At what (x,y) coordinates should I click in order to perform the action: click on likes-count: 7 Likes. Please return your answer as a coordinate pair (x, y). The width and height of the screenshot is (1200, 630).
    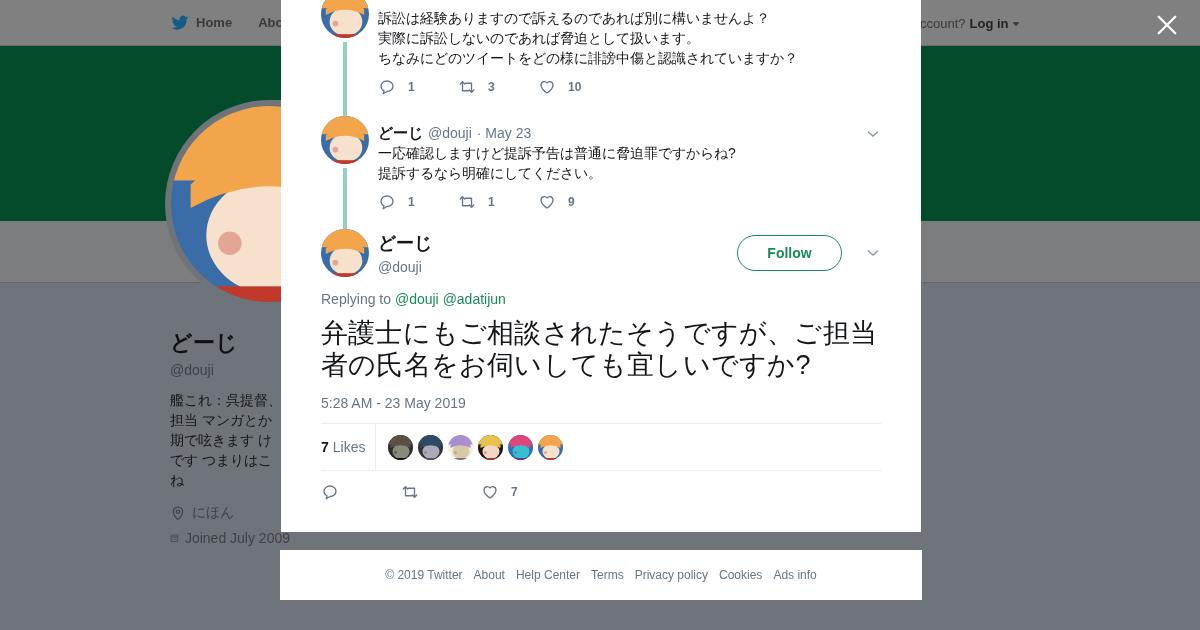
    Looking at the image, I should click on (349, 447).